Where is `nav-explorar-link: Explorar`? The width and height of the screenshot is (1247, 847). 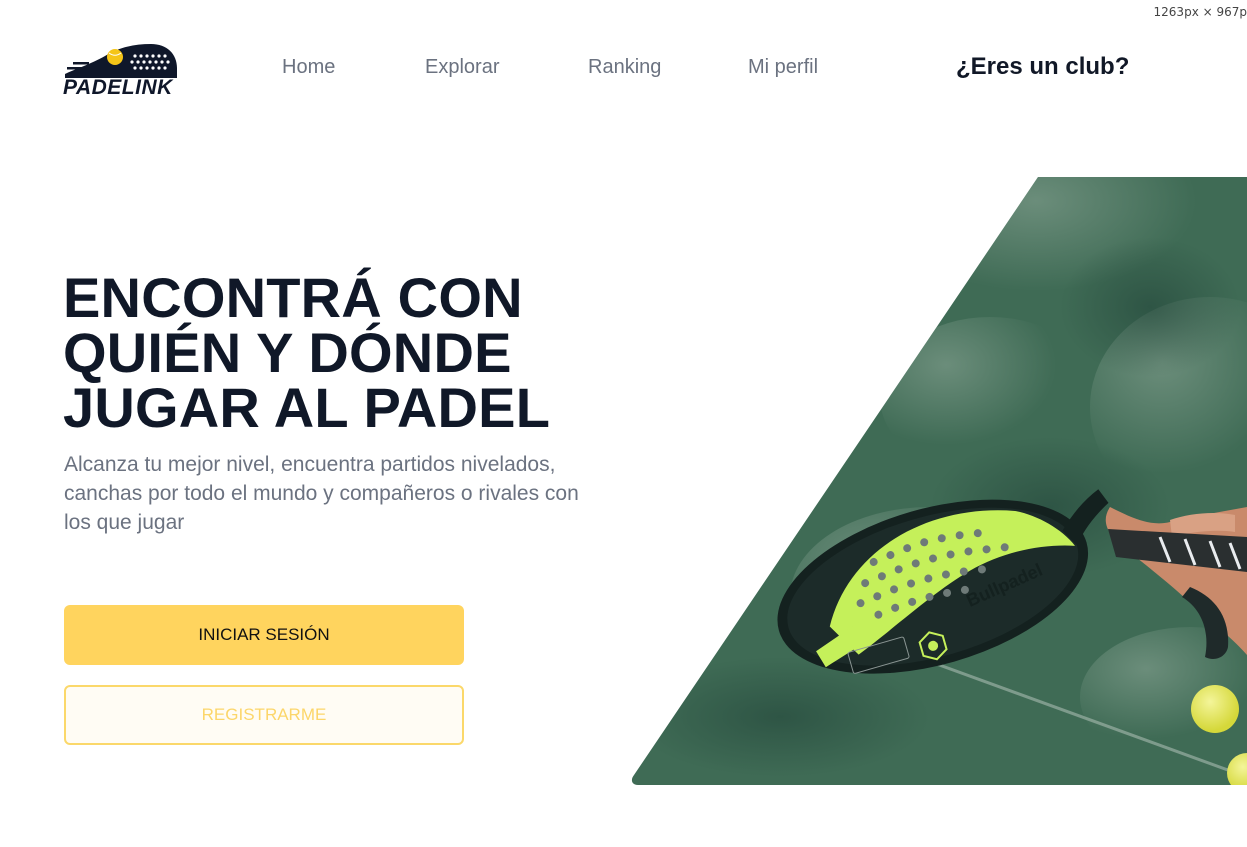
nav-explorar-link: Explorar is located at coordinates (462, 67).